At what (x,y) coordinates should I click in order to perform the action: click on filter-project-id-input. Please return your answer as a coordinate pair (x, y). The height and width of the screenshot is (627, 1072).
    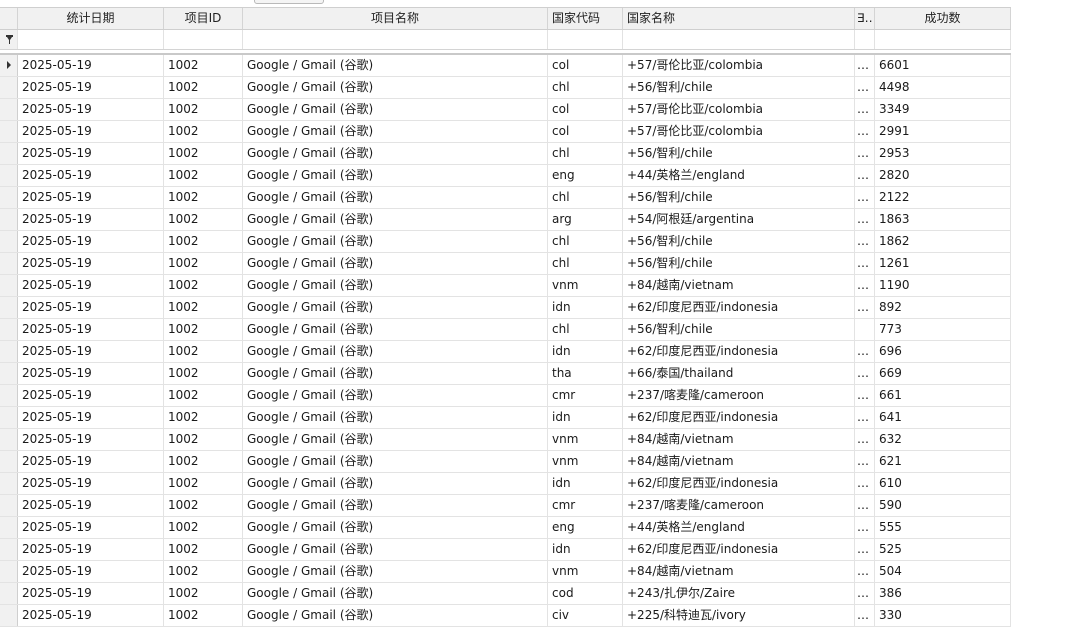
    Looking at the image, I should click on (203, 39).